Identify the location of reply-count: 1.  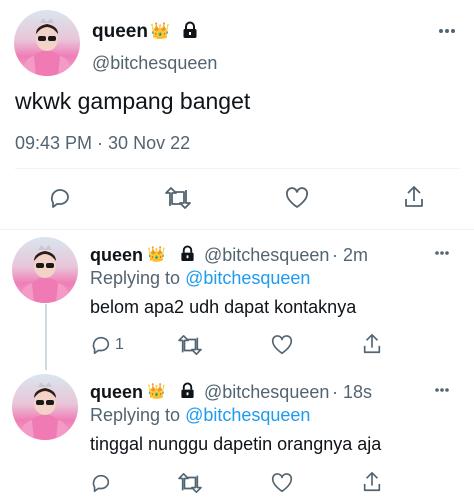
(119, 344).